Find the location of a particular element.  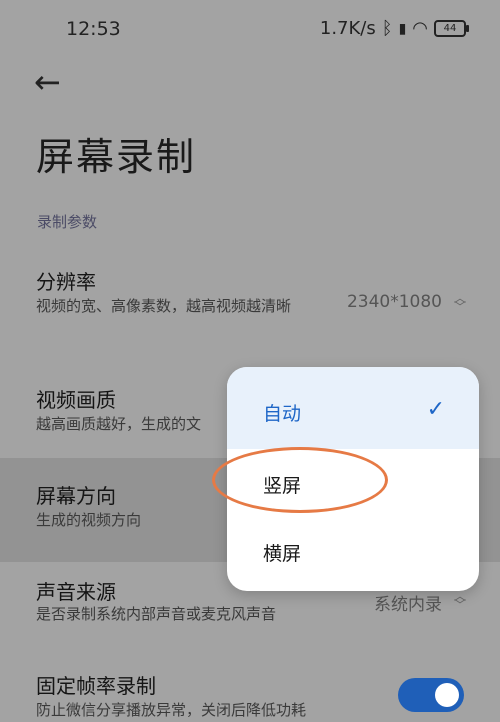

check-icon: ✓ is located at coordinates (435, 409).